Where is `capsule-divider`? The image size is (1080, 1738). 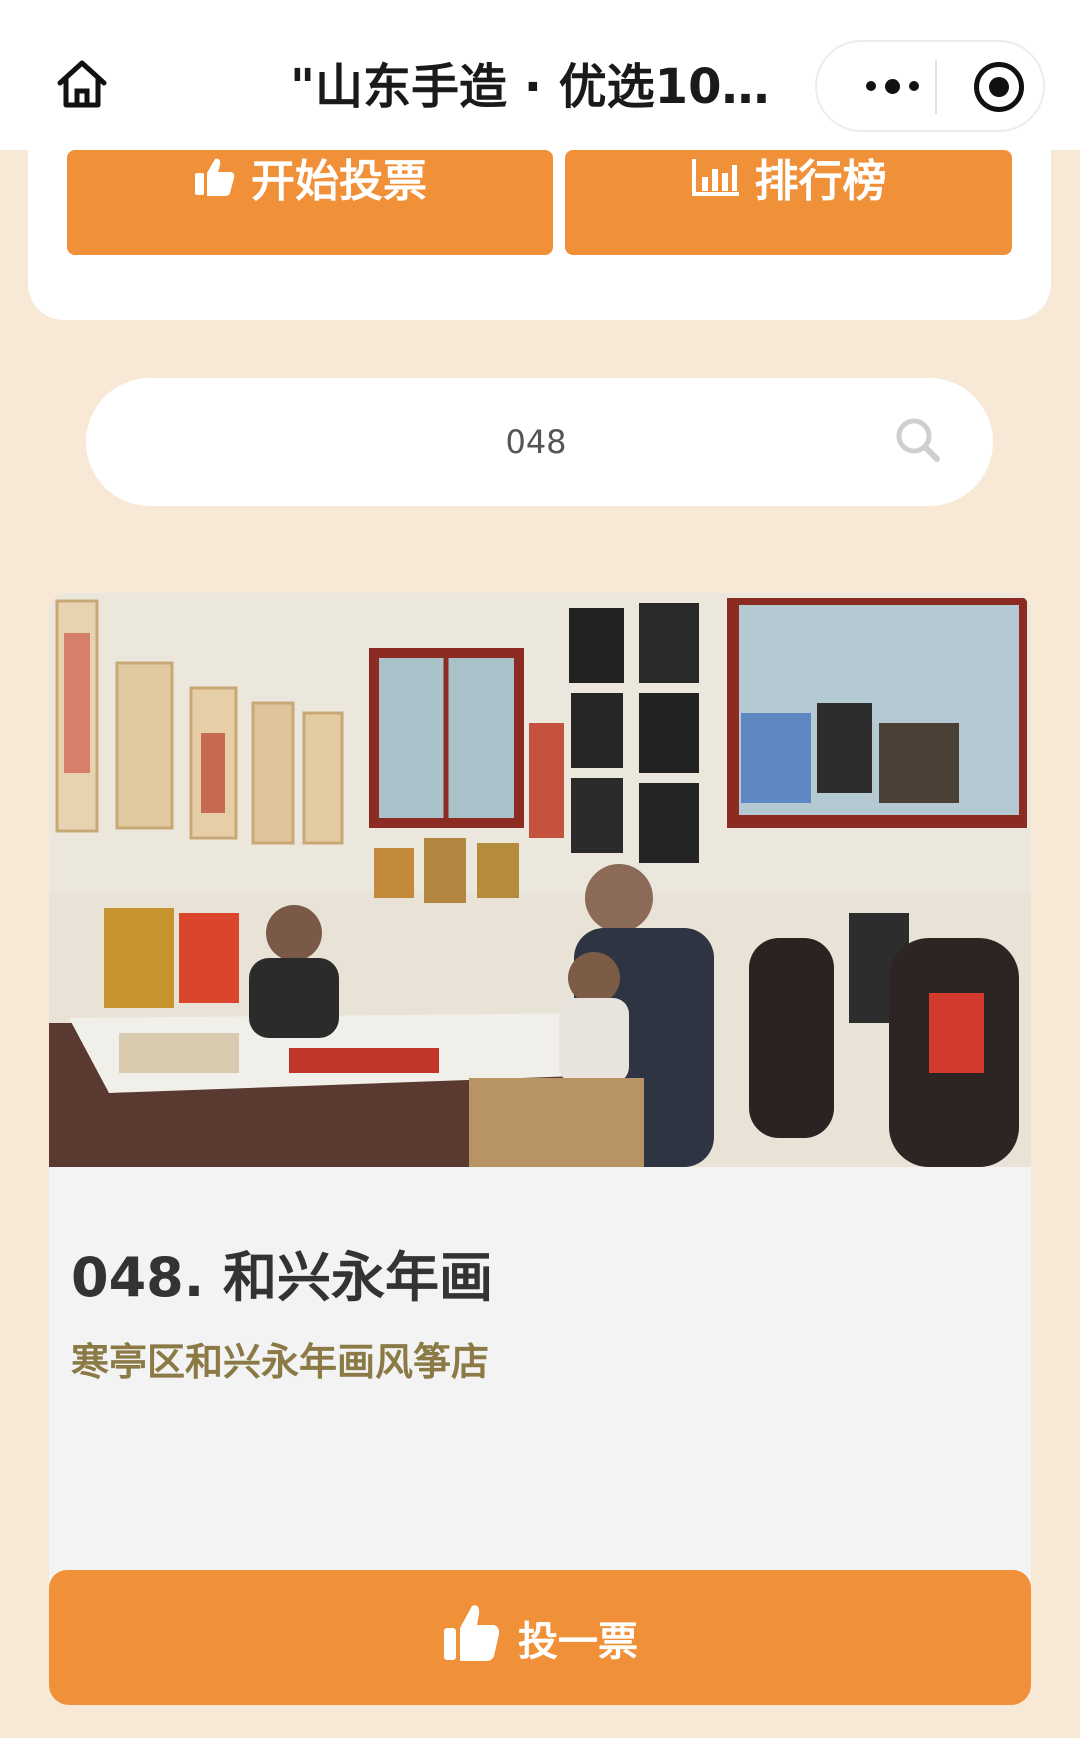 capsule-divider is located at coordinates (936, 87).